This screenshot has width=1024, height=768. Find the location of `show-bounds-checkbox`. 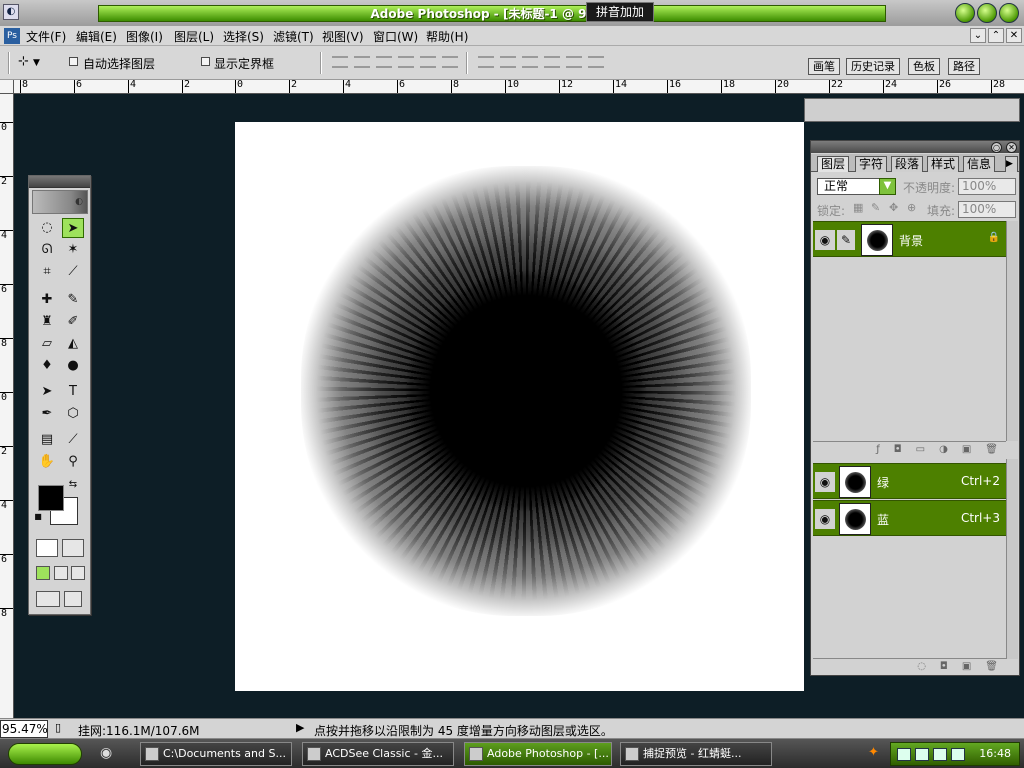

show-bounds-checkbox is located at coordinates (205, 61).